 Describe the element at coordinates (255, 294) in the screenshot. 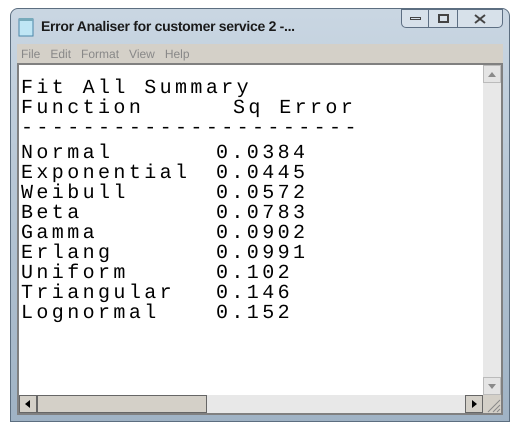

I see `sq-error-value: 0.146` at that location.